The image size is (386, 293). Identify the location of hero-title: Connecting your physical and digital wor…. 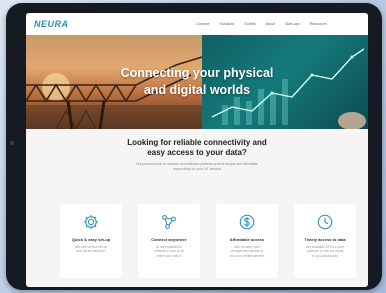
(197, 82).